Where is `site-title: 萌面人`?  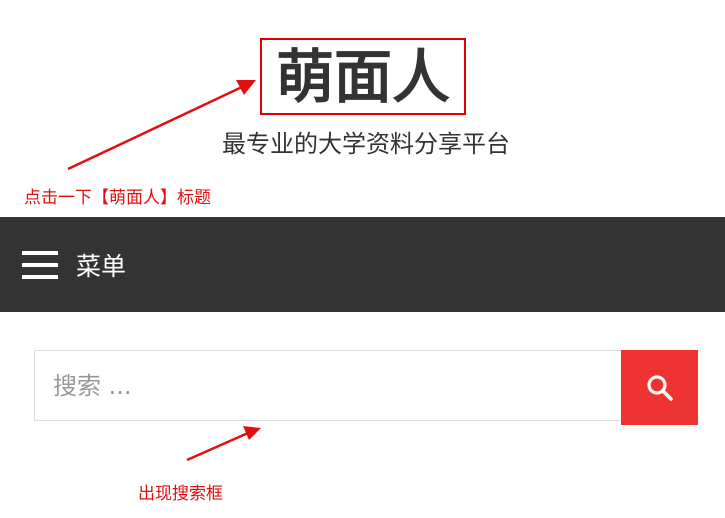 site-title: 萌面人 is located at coordinates (363, 76).